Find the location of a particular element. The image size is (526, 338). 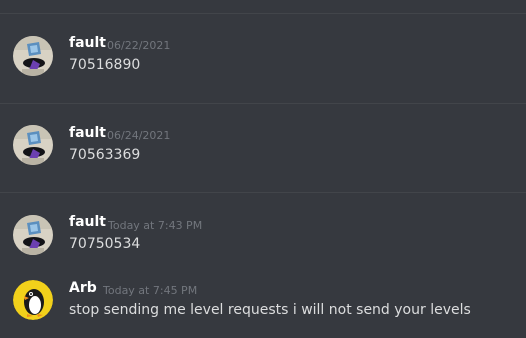

message-author: Arb is located at coordinates (83, 288).